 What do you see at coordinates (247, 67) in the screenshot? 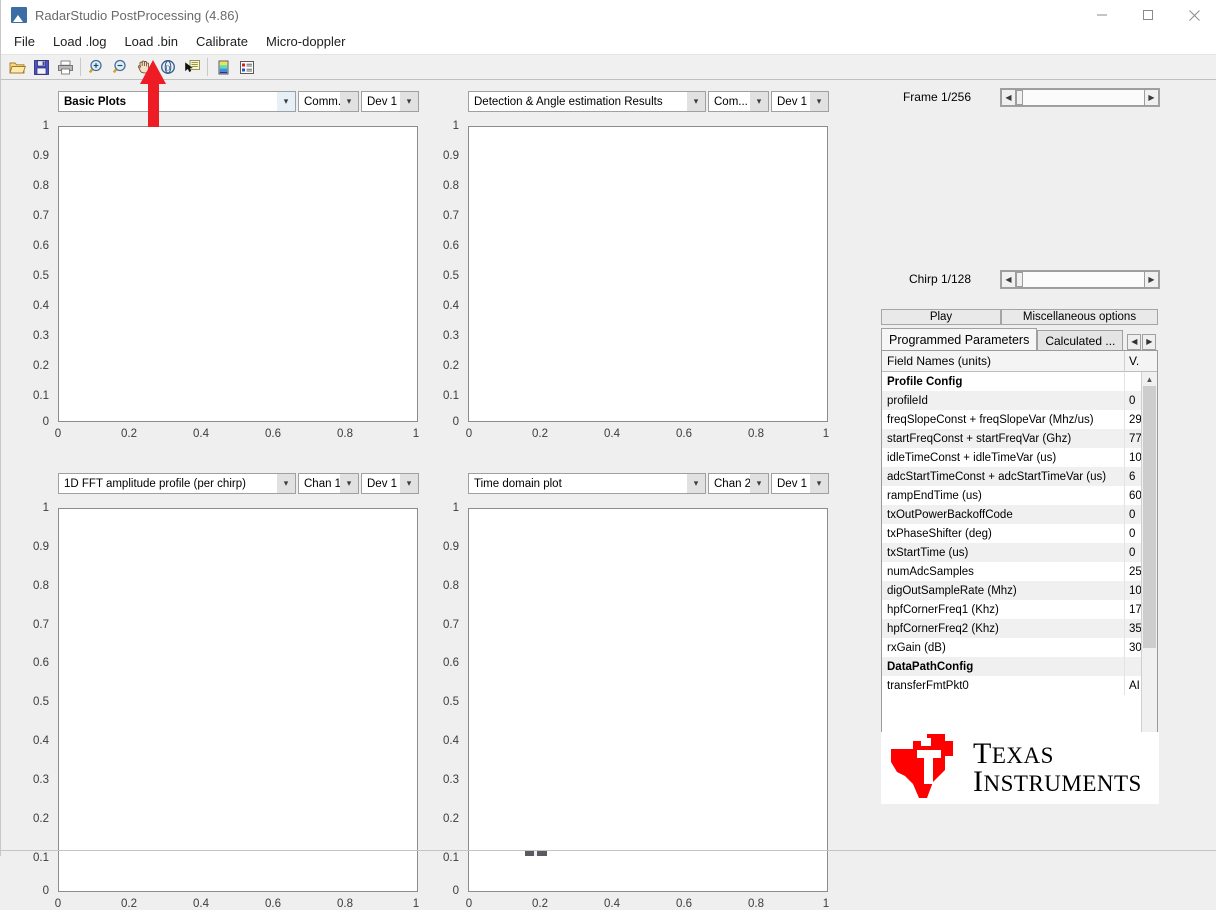
I see `legend-icon` at bounding box center [247, 67].